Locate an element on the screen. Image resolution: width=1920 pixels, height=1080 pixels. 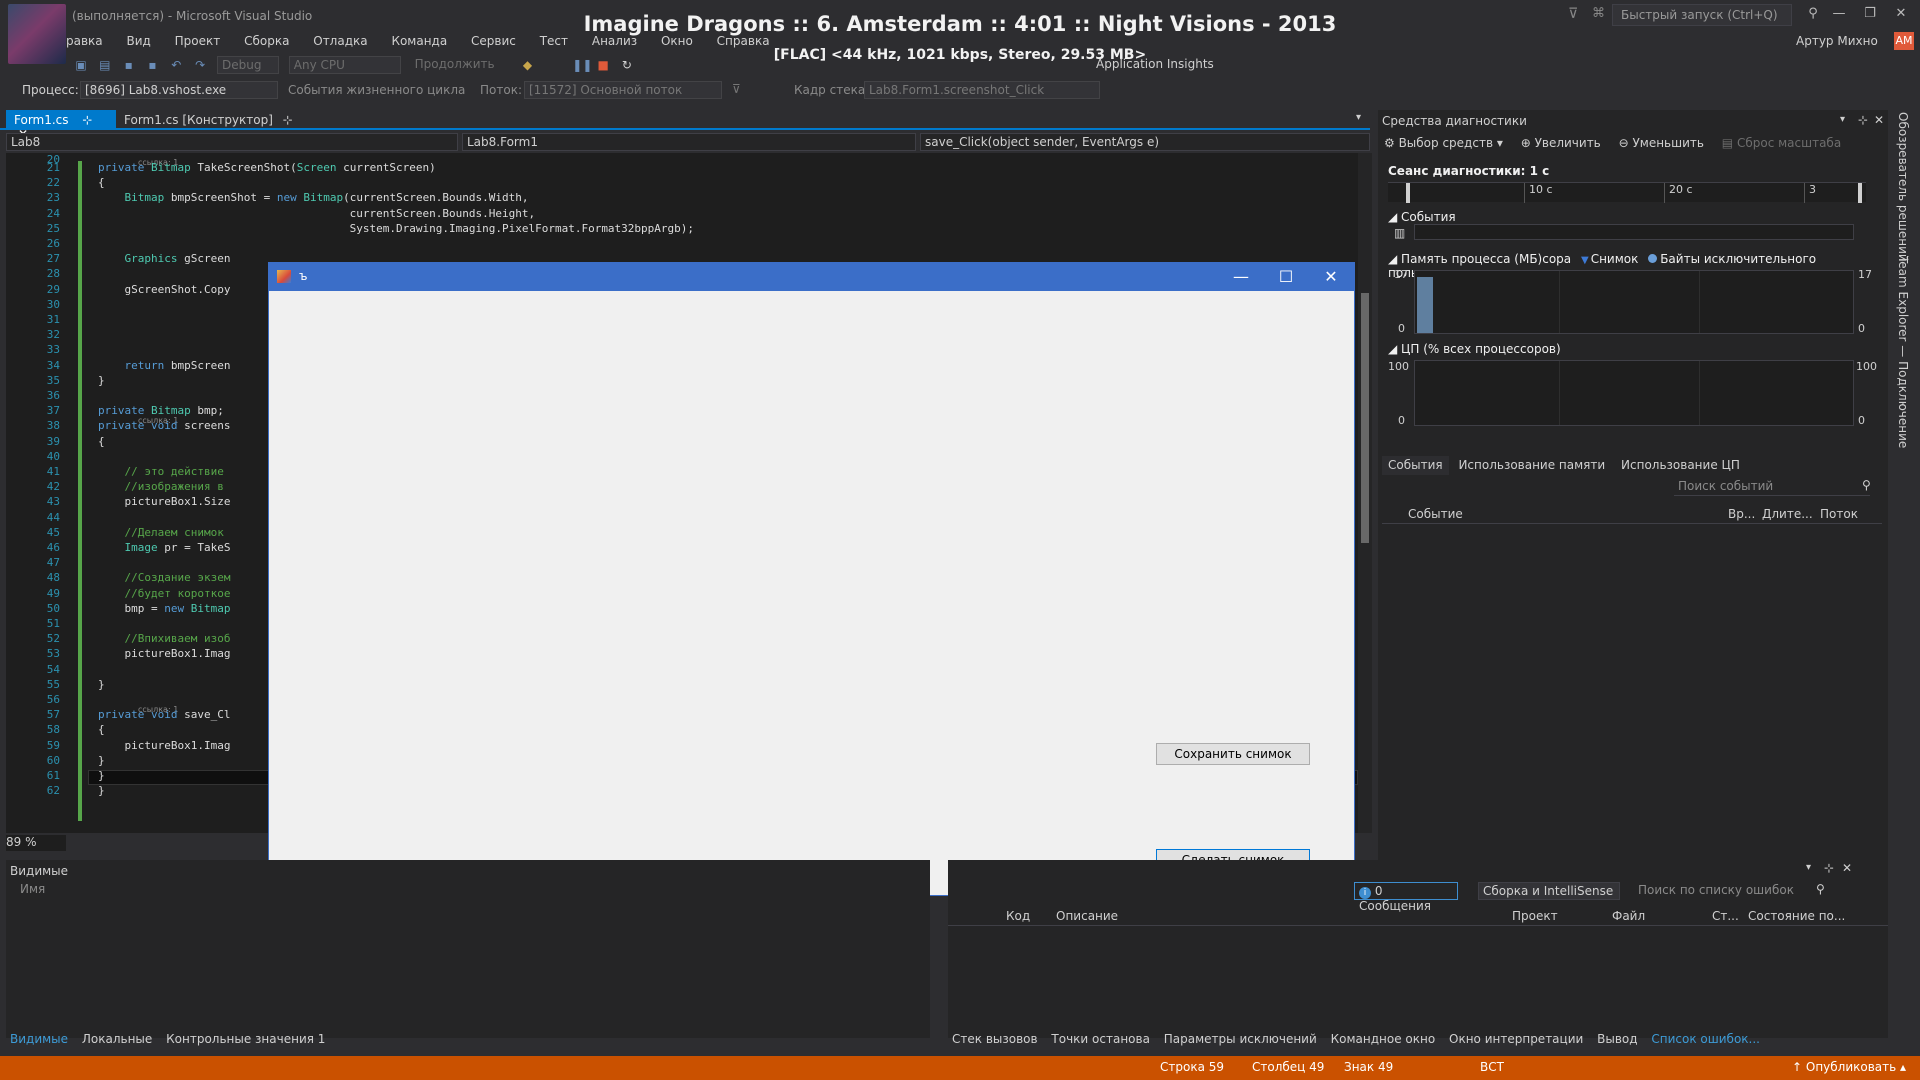
zoom-out-button: ⊖ Уменьшить is located at coordinates (1661, 143).